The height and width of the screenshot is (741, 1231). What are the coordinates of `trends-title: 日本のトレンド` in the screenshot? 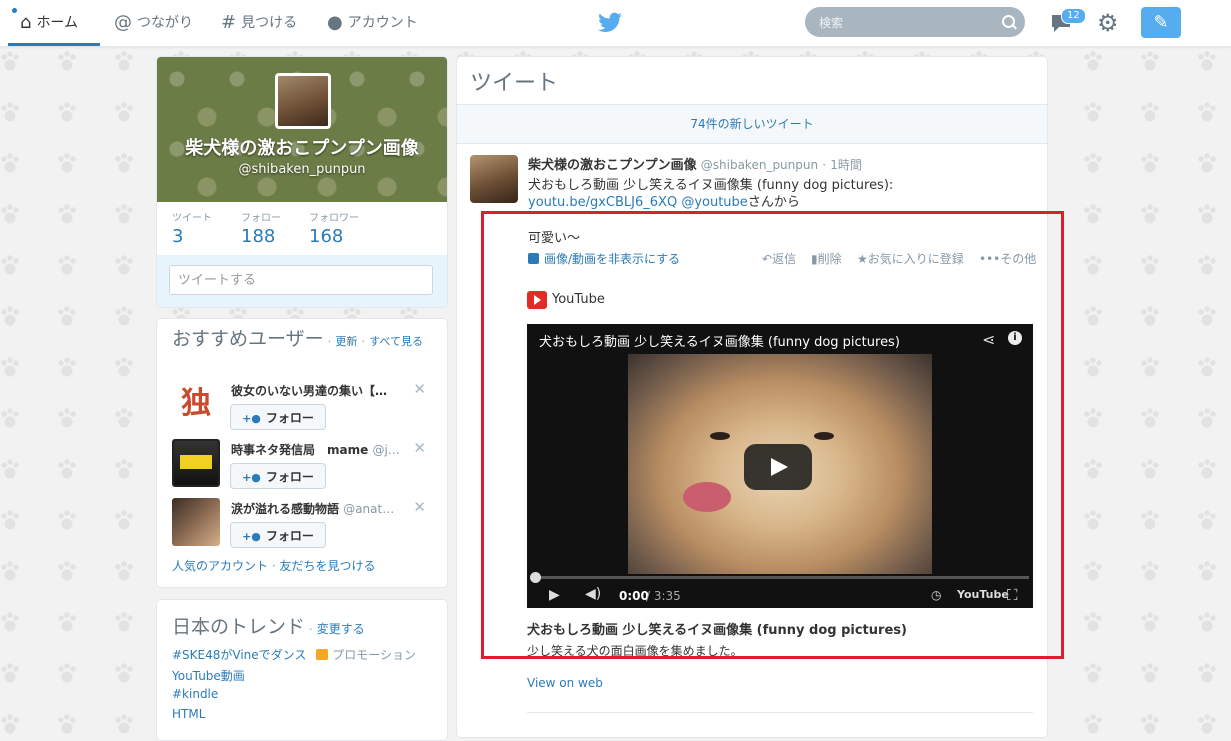 It's located at (239, 627).